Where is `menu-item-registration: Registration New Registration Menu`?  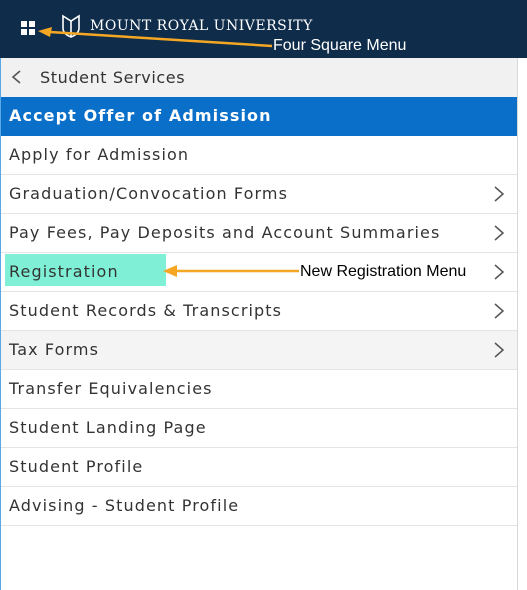 menu-item-registration: Registration New Registration Menu is located at coordinates (259, 272).